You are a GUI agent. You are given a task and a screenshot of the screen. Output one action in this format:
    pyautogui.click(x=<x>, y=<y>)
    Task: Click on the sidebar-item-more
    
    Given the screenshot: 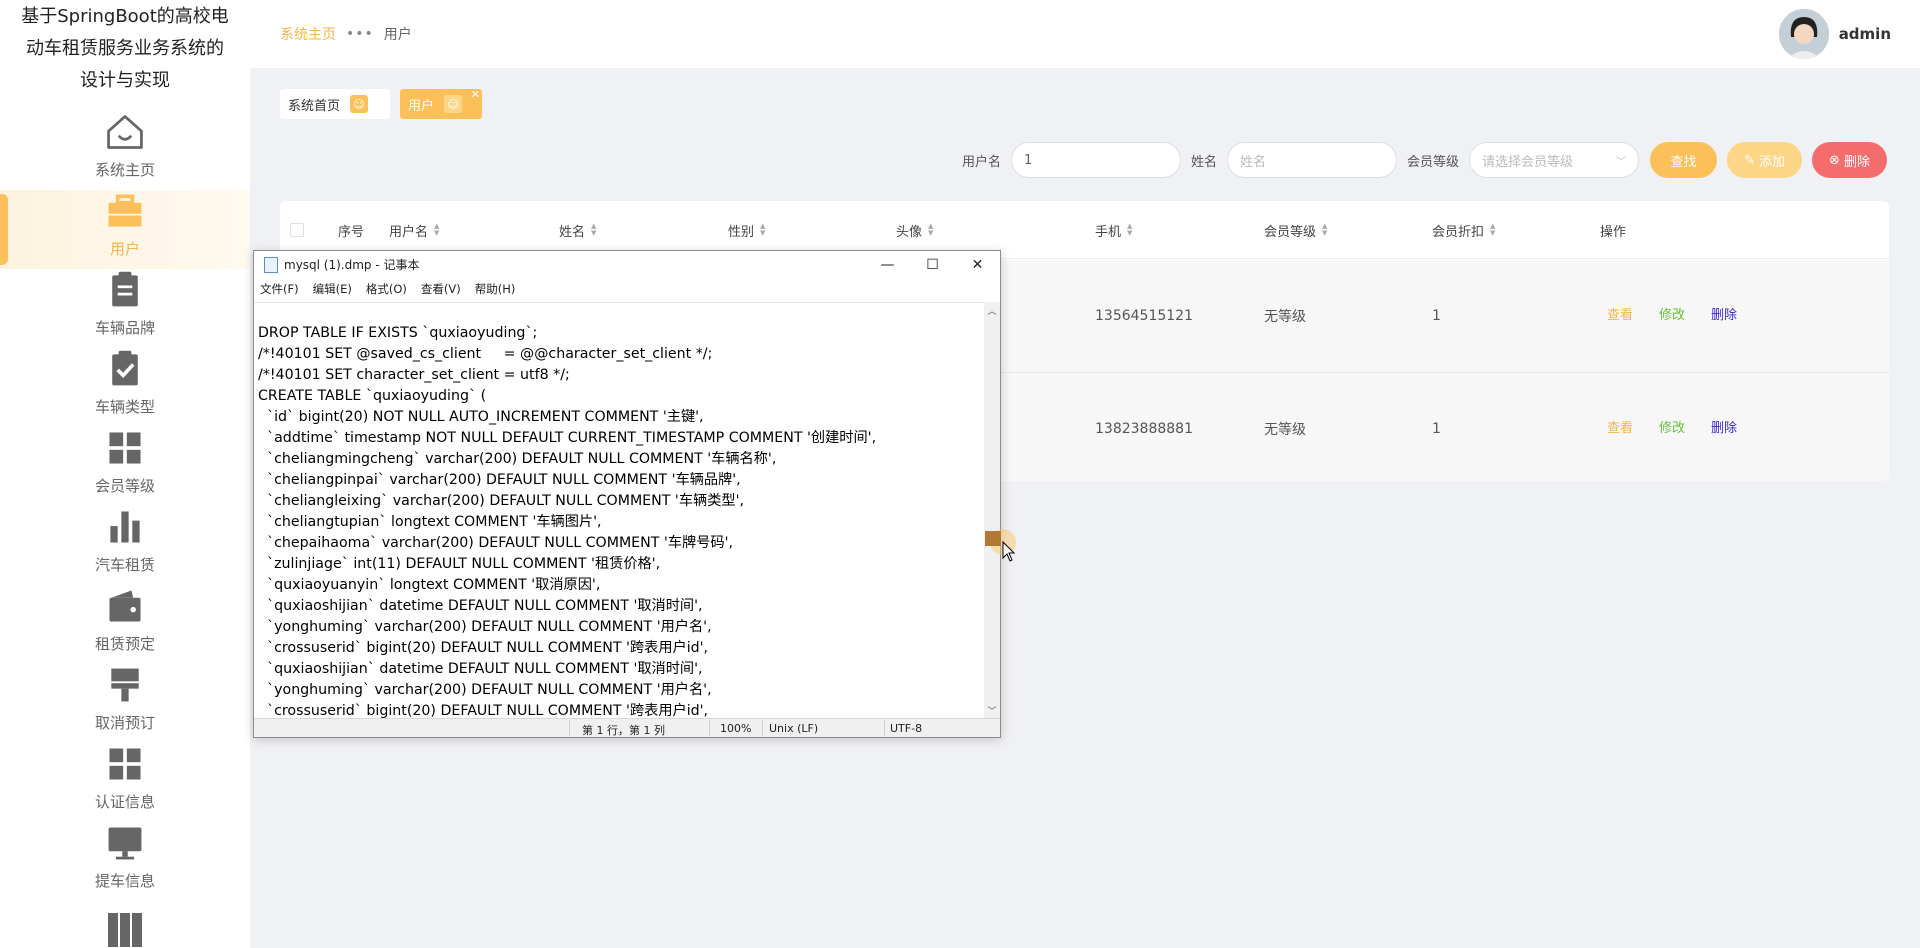 What is the action you would take?
    pyautogui.click(x=125, y=924)
    